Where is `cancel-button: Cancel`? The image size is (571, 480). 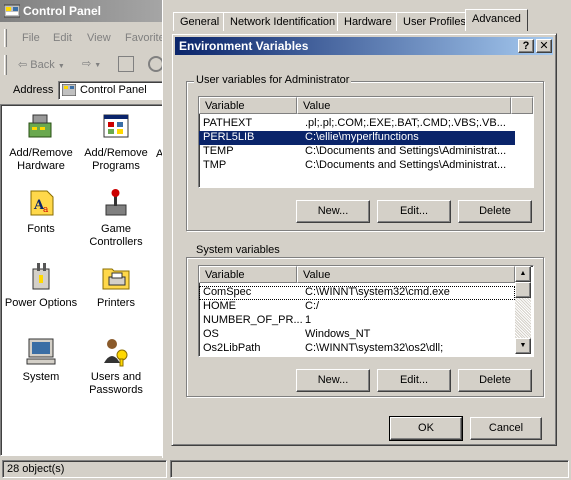 cancel-button: Cancel is located at coordinates (506, 428).